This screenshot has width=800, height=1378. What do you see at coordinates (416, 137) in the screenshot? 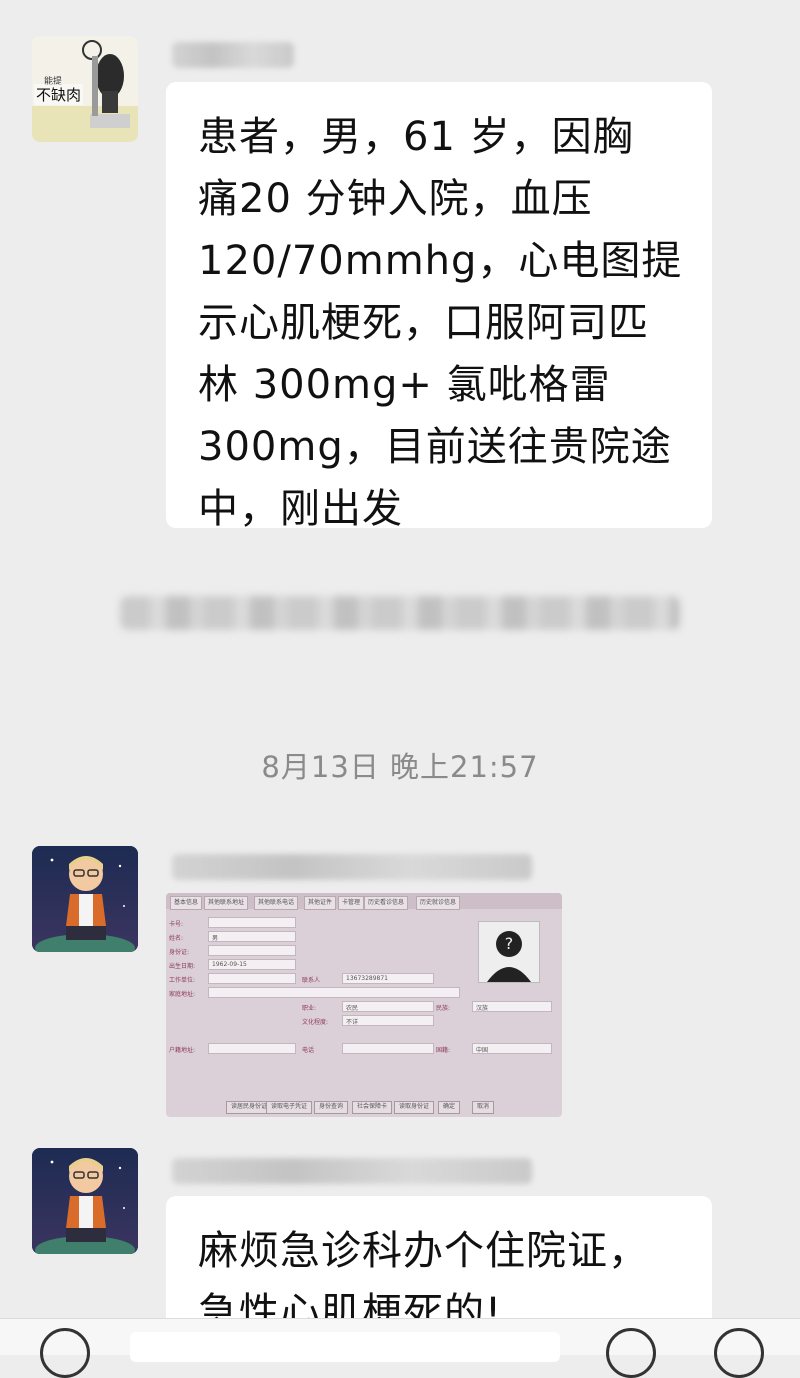
I see `message-line: 患者，男，61 岁，因胸` at bounding box center [416, 137].